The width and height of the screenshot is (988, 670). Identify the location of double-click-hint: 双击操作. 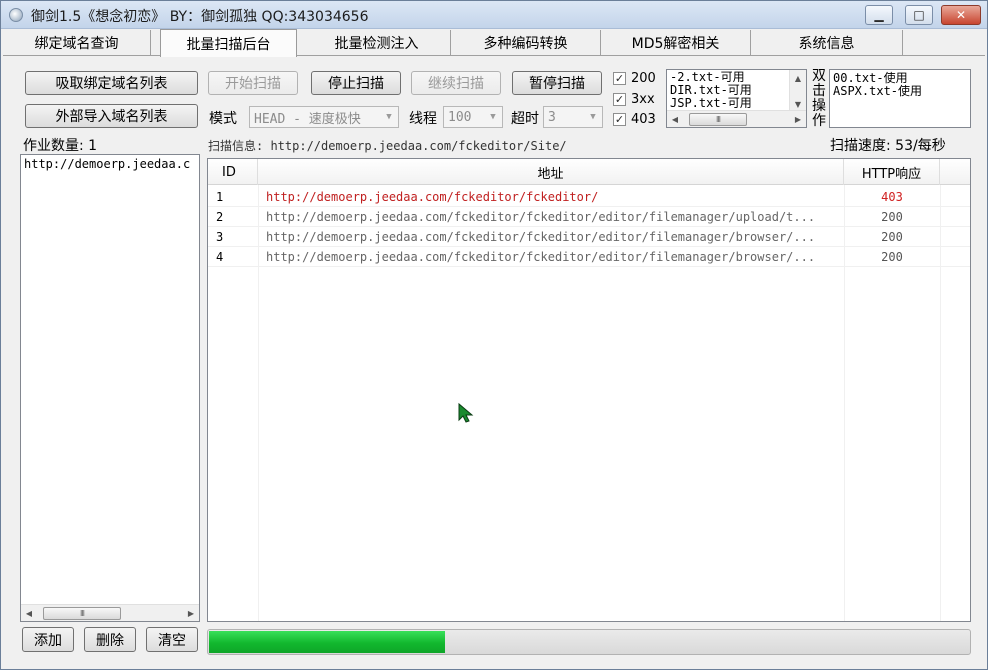
(819, 98).